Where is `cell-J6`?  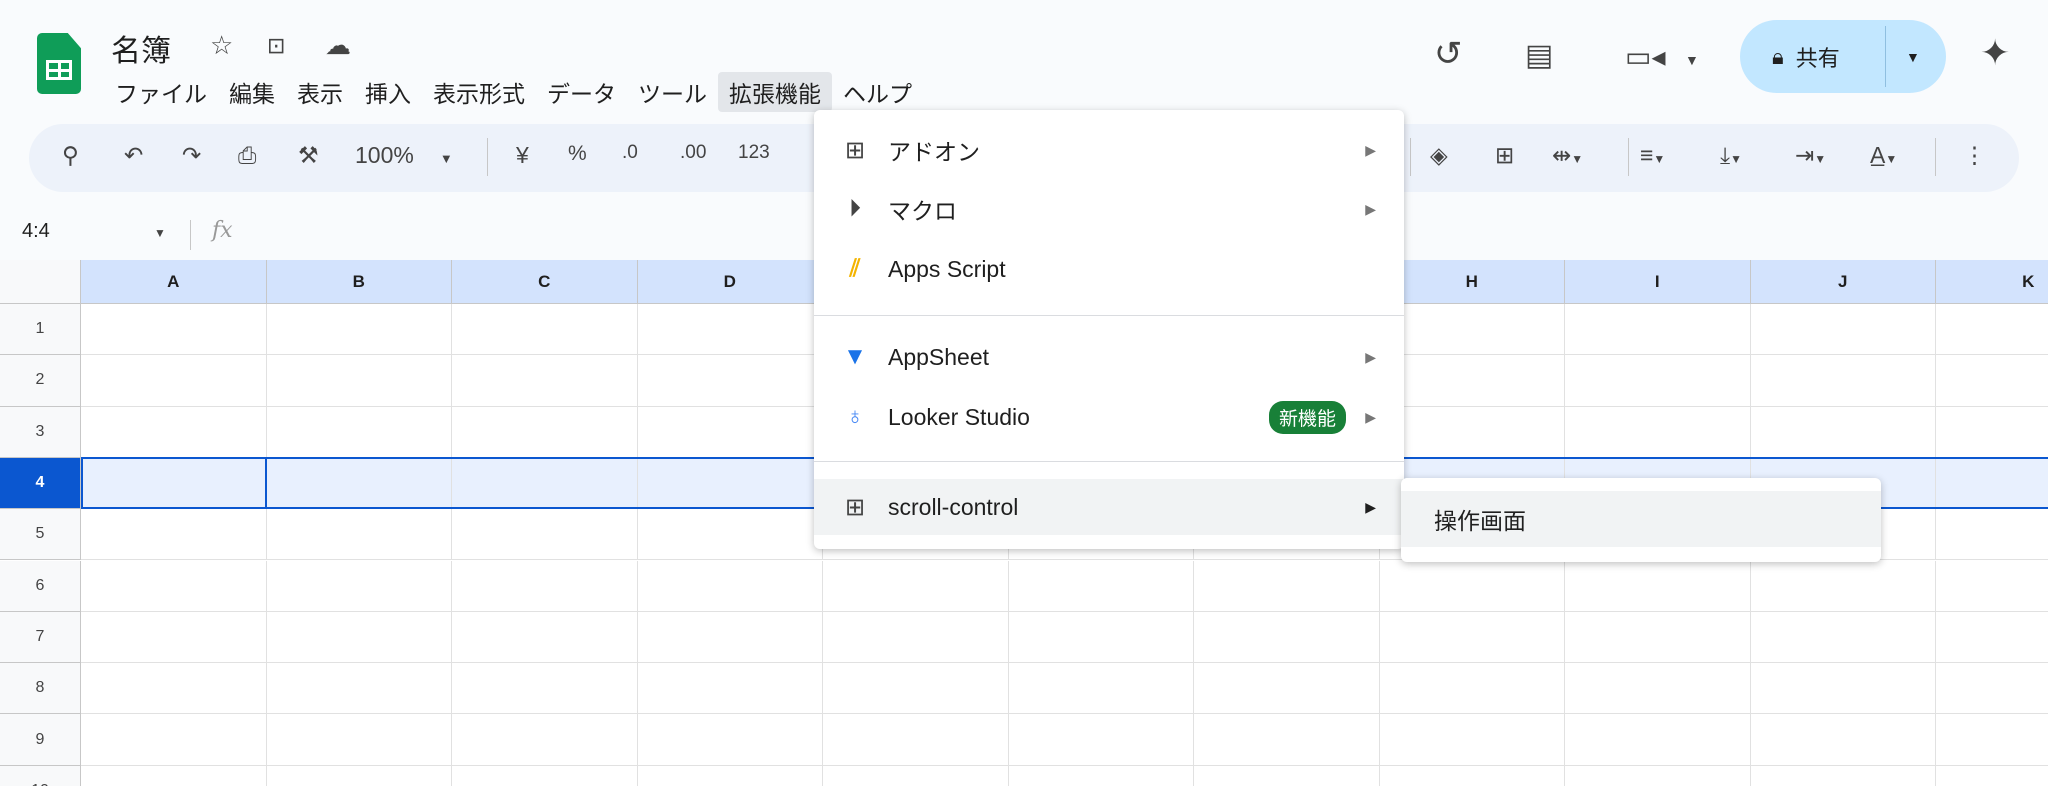
cell-J6 is located at coordinates (1843, 586).